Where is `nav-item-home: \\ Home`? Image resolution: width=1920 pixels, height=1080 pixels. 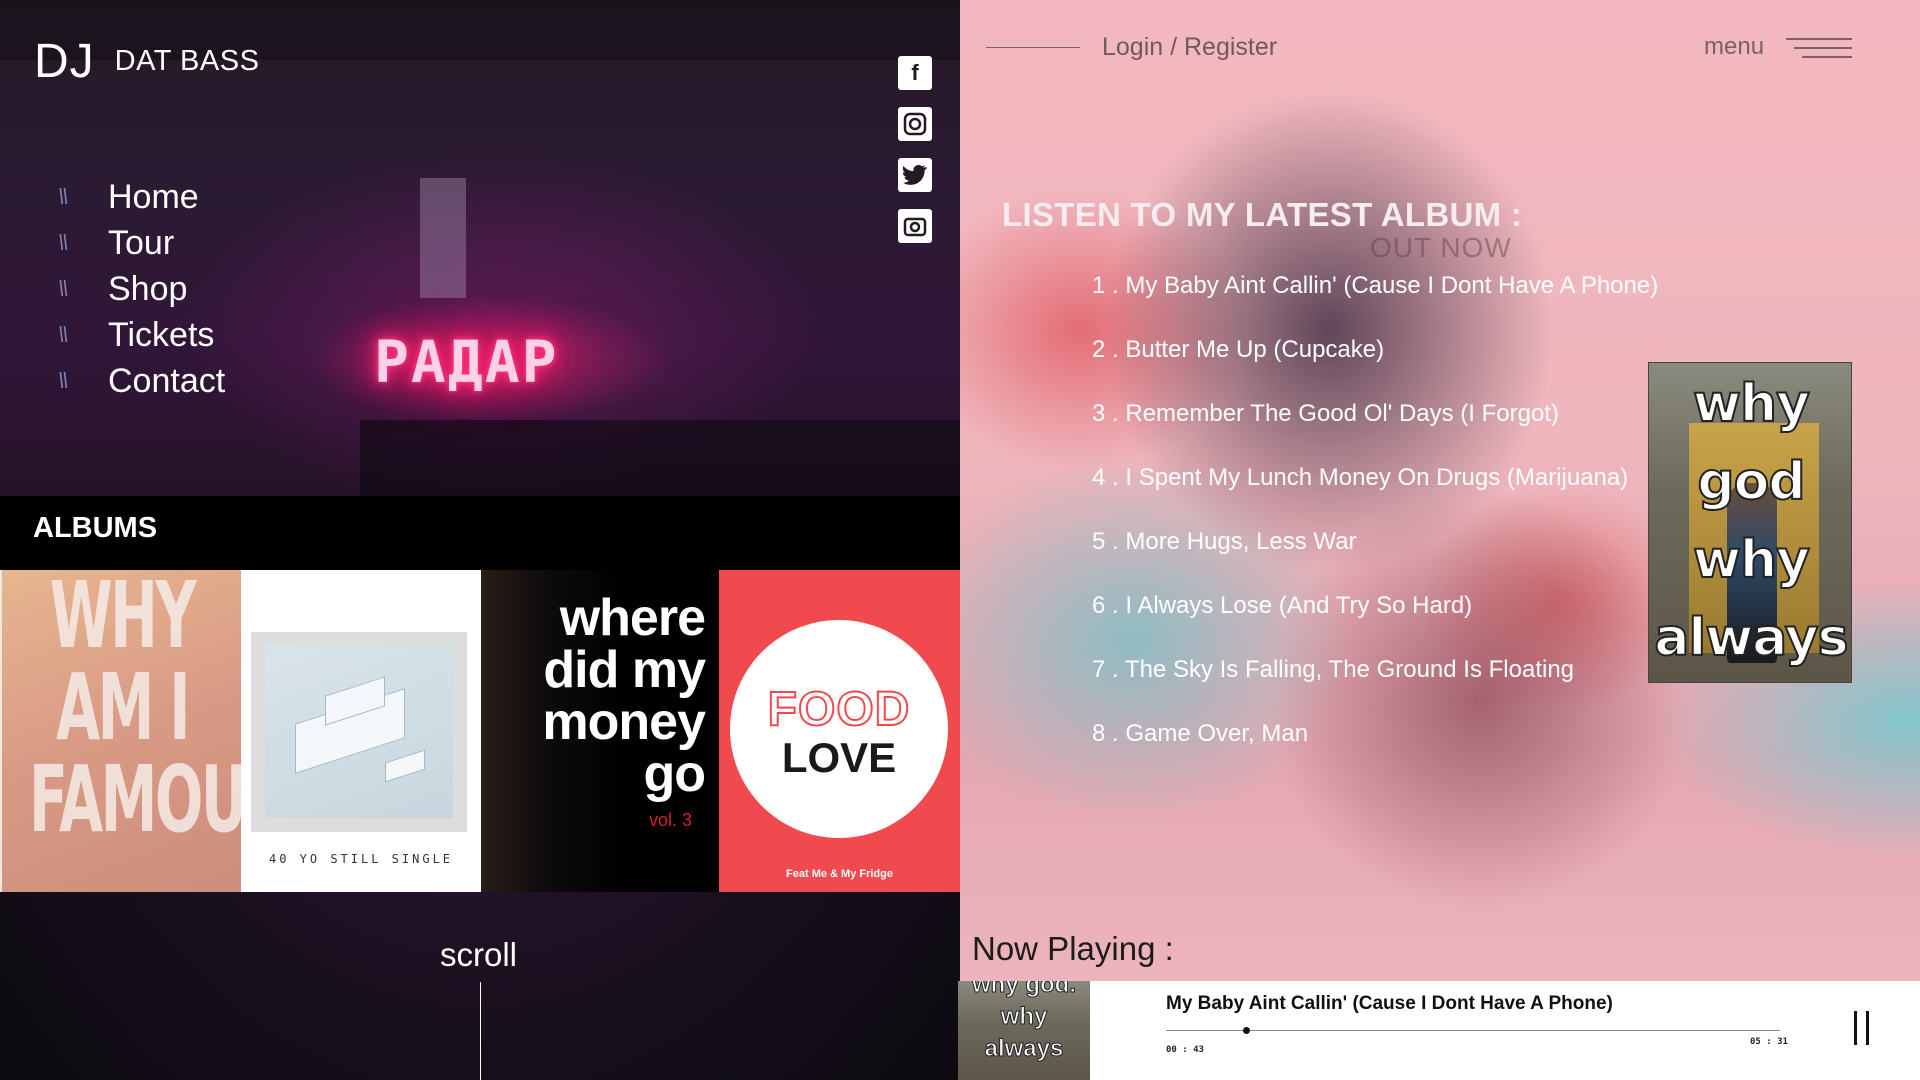 nav-item-home: \\ Home is located at coordinates (141, 197).